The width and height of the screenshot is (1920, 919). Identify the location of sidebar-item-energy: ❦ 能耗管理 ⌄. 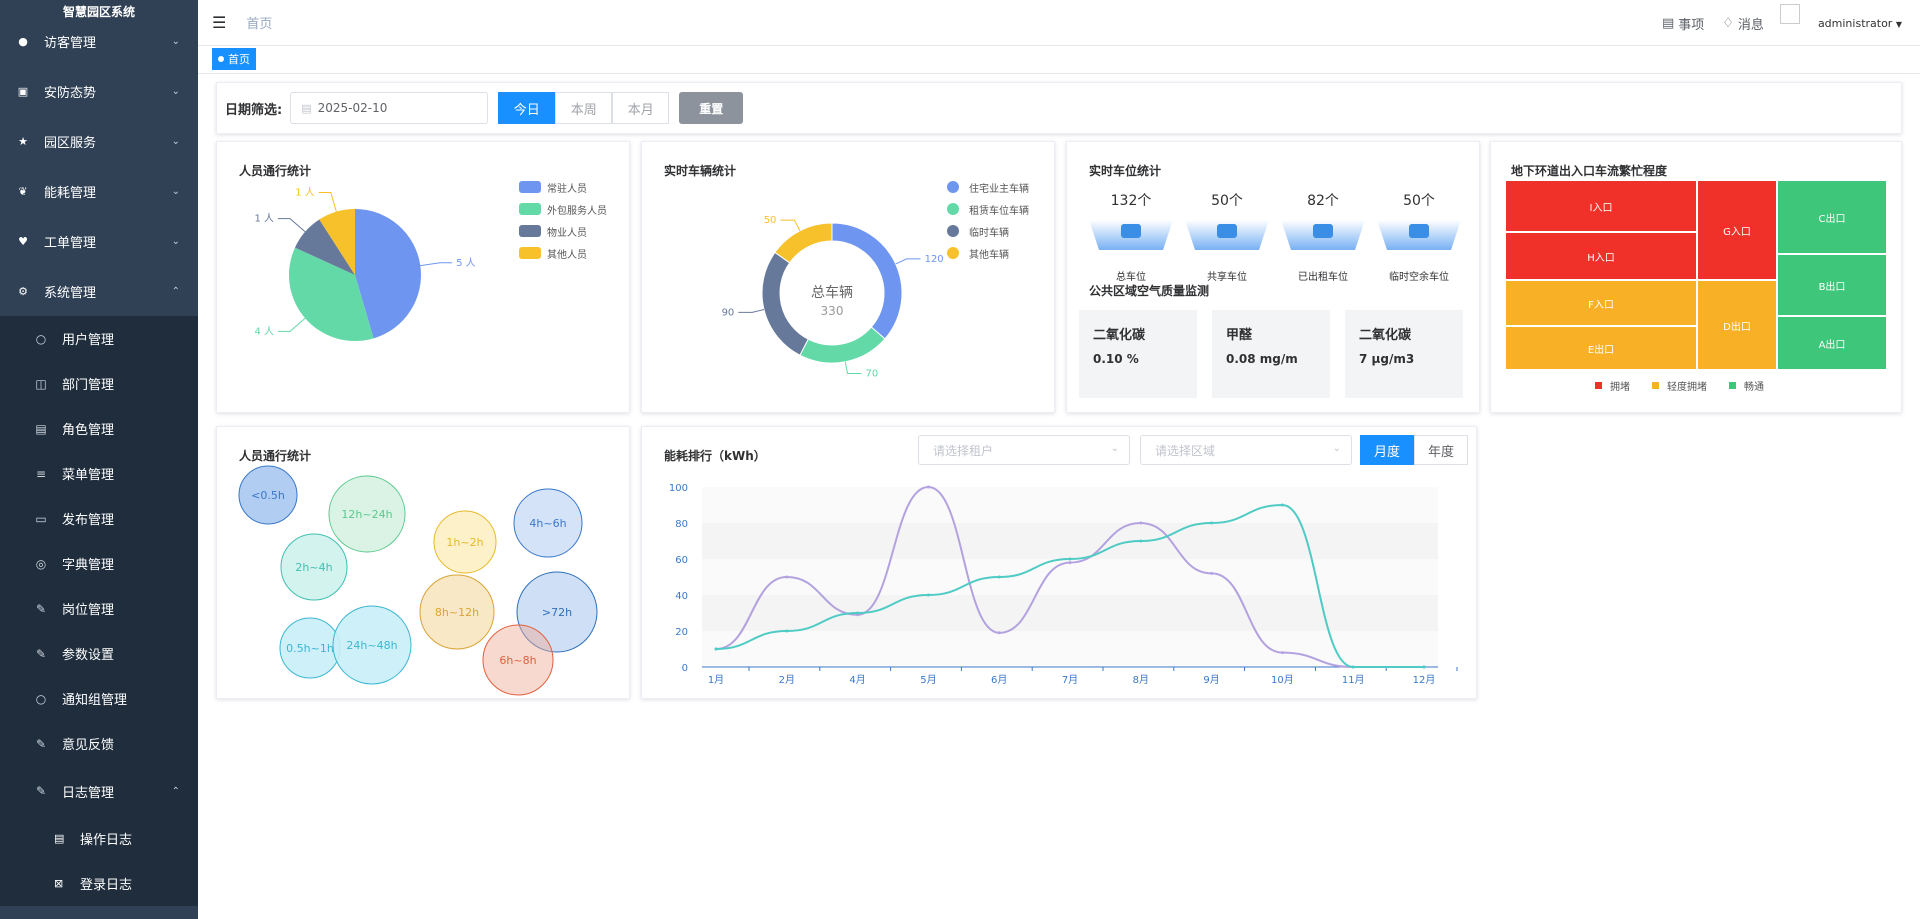
(99, 191).